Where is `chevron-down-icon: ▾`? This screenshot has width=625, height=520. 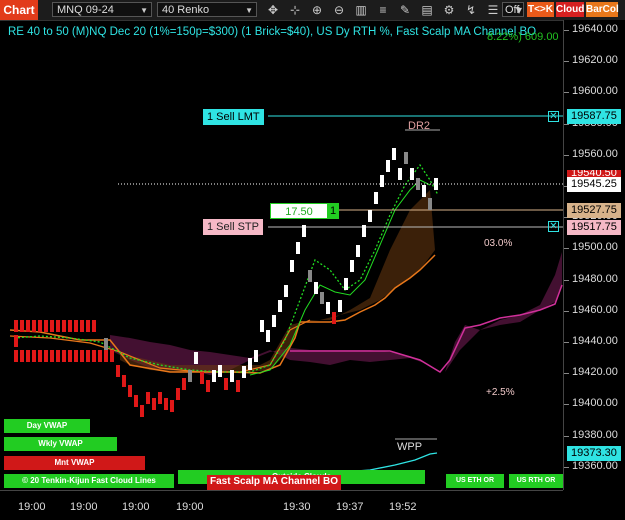
chevron-down-icon: ▾ is located at coordinates (519, 10).